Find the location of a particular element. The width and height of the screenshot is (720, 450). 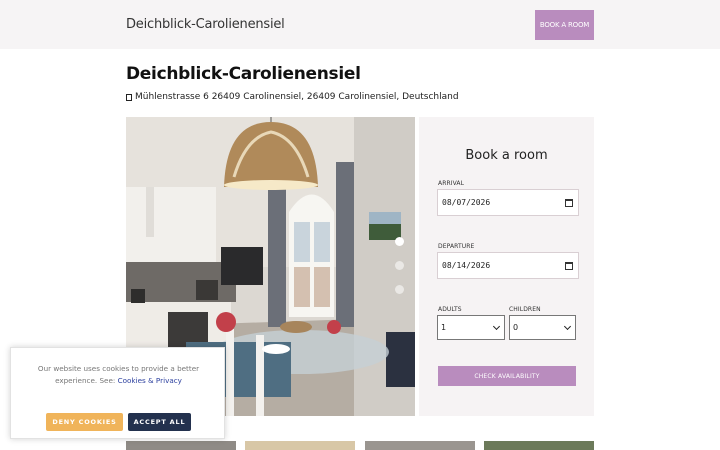

site-brand: Deichblick-Carolienensiel is located at coordinates (205, 24).